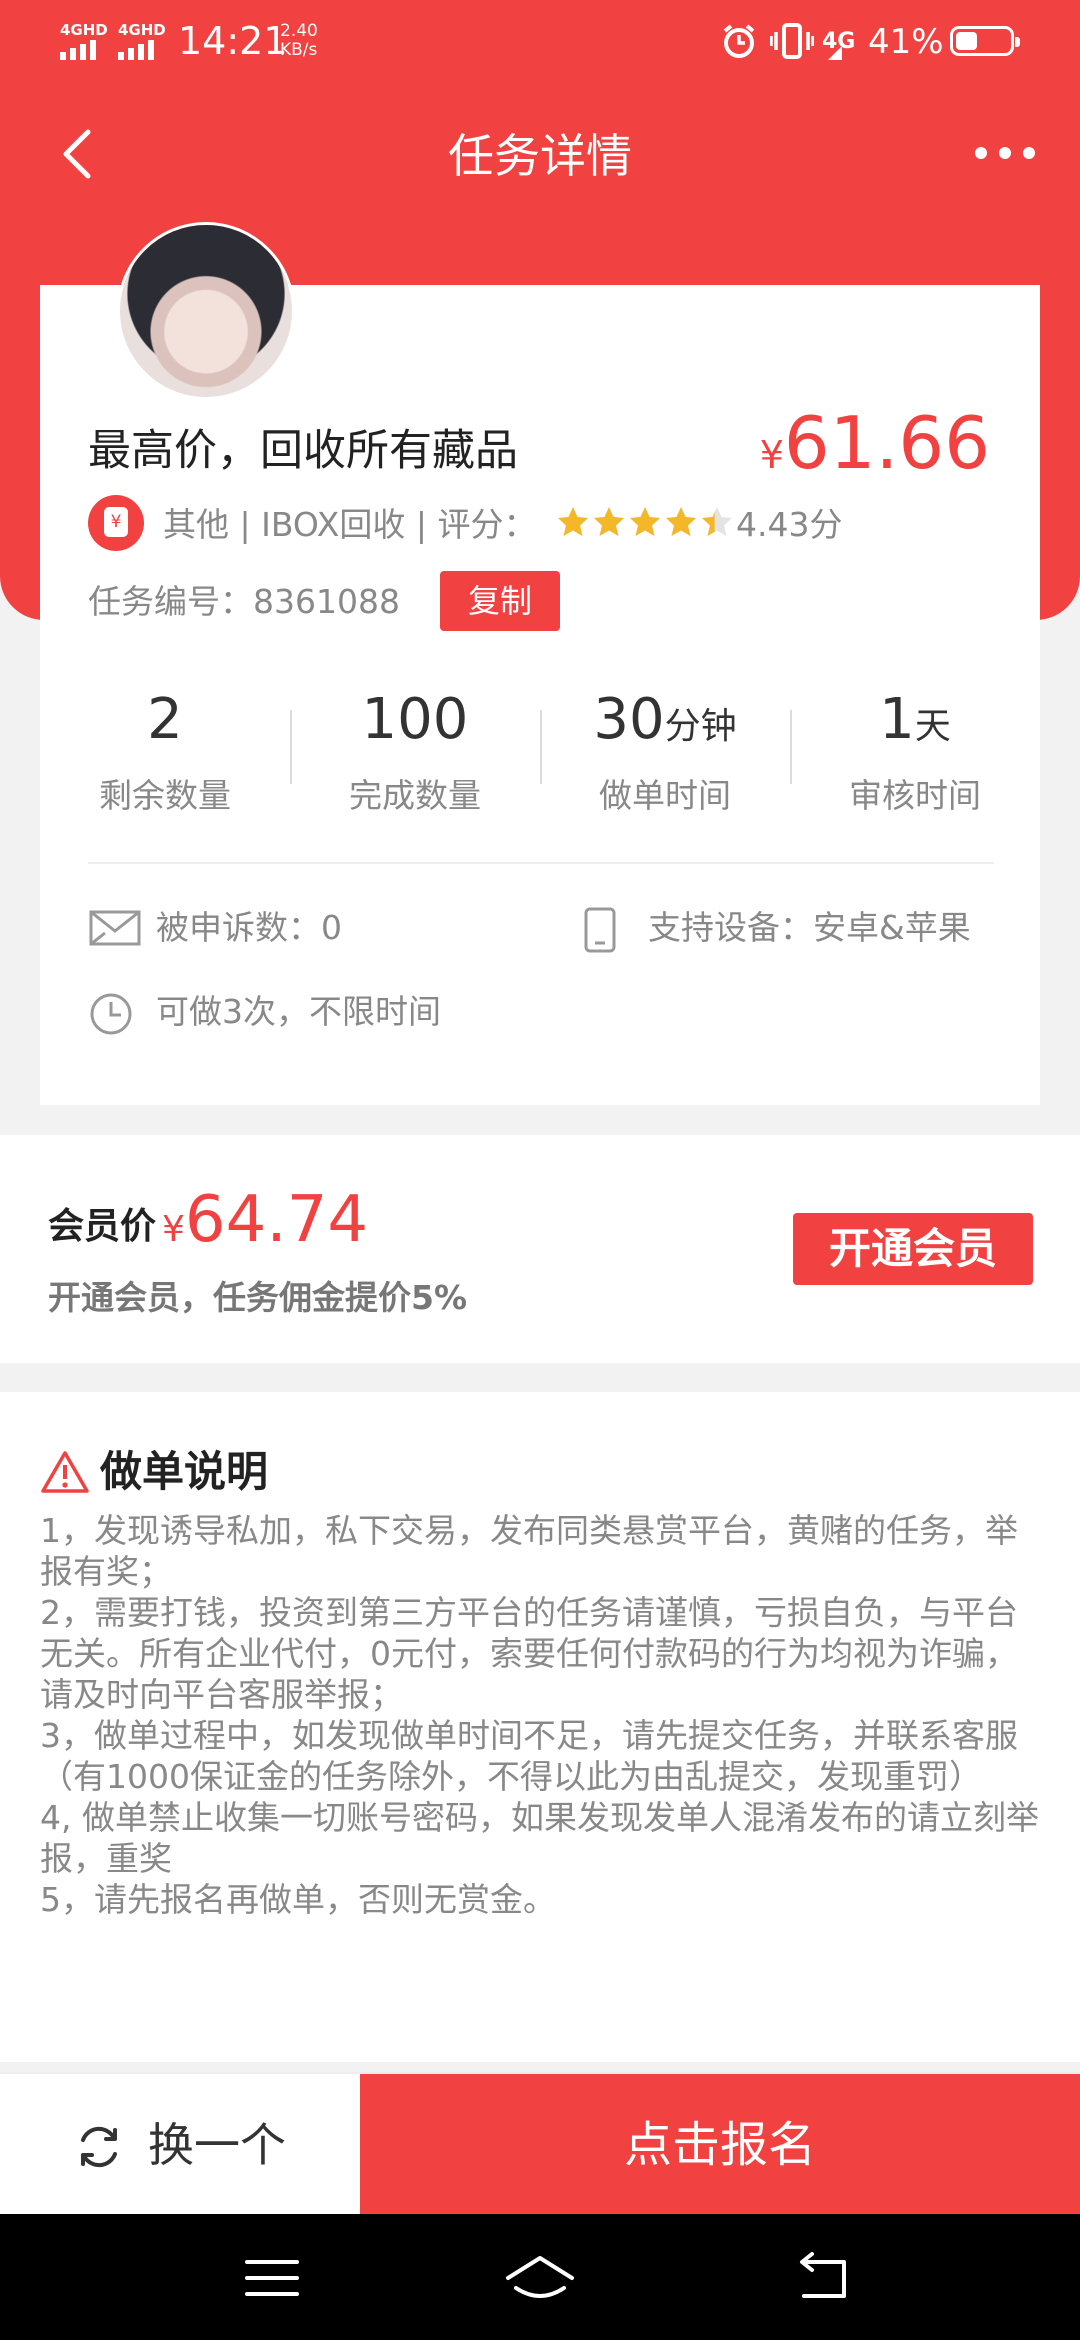 Image resolution: width=1080 pixels, height=2340 pixels. I want to click on stat-work-time-unit: 分钟, so click(700, 726).